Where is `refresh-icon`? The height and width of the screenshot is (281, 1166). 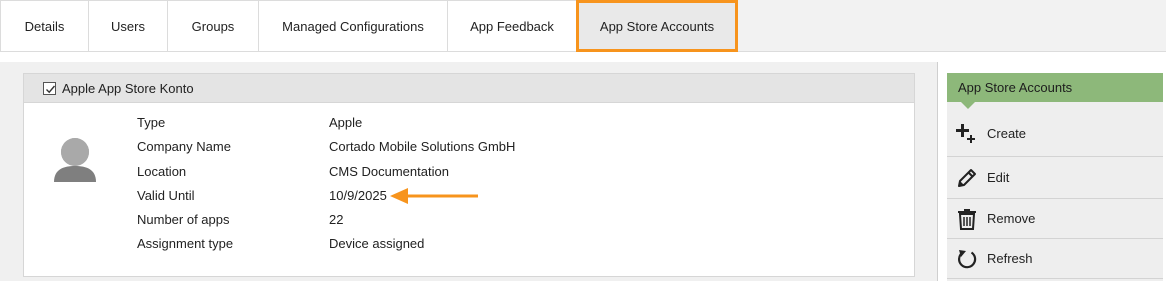
refresh-icon is located at coordinates (967, 259).